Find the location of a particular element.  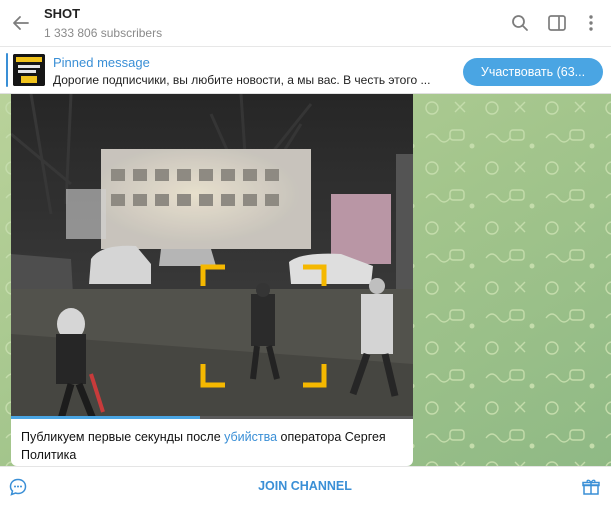

channel-title: SHOT is located at coordinates (62, 13).